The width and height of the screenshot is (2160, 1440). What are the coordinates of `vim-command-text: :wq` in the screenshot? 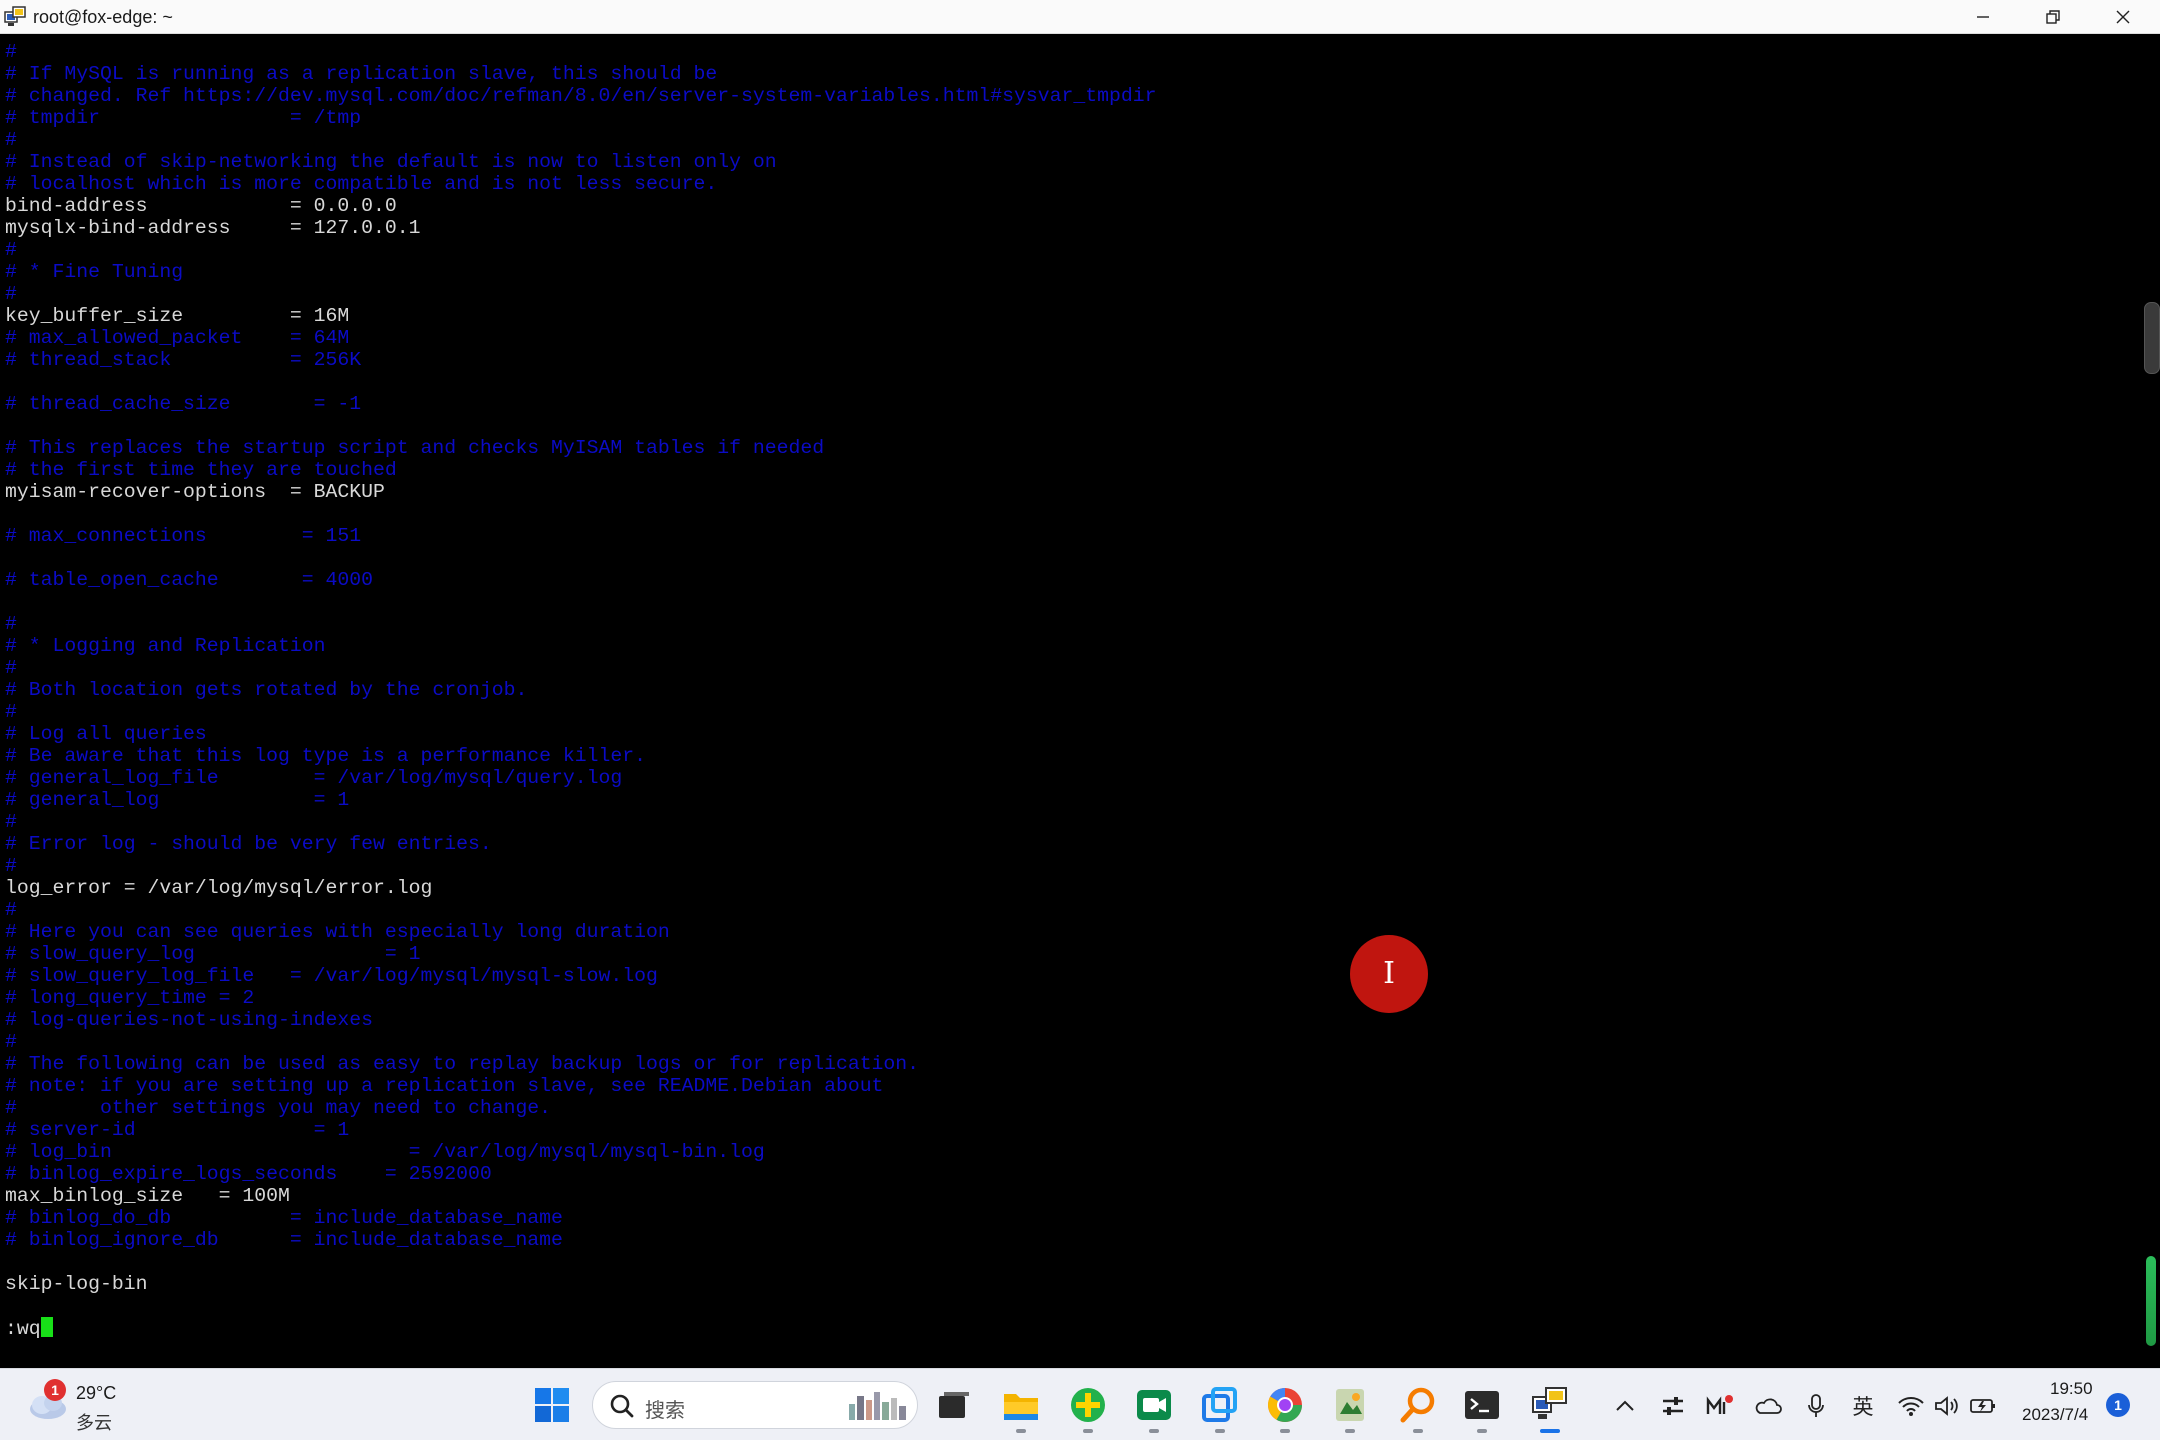 It's located at (23, 1329).